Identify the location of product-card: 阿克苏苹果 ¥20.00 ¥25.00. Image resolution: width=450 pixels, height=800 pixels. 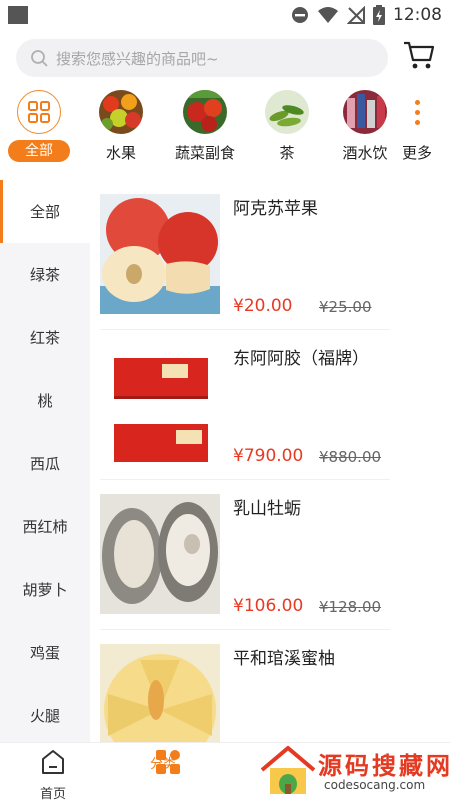
(240, 255).